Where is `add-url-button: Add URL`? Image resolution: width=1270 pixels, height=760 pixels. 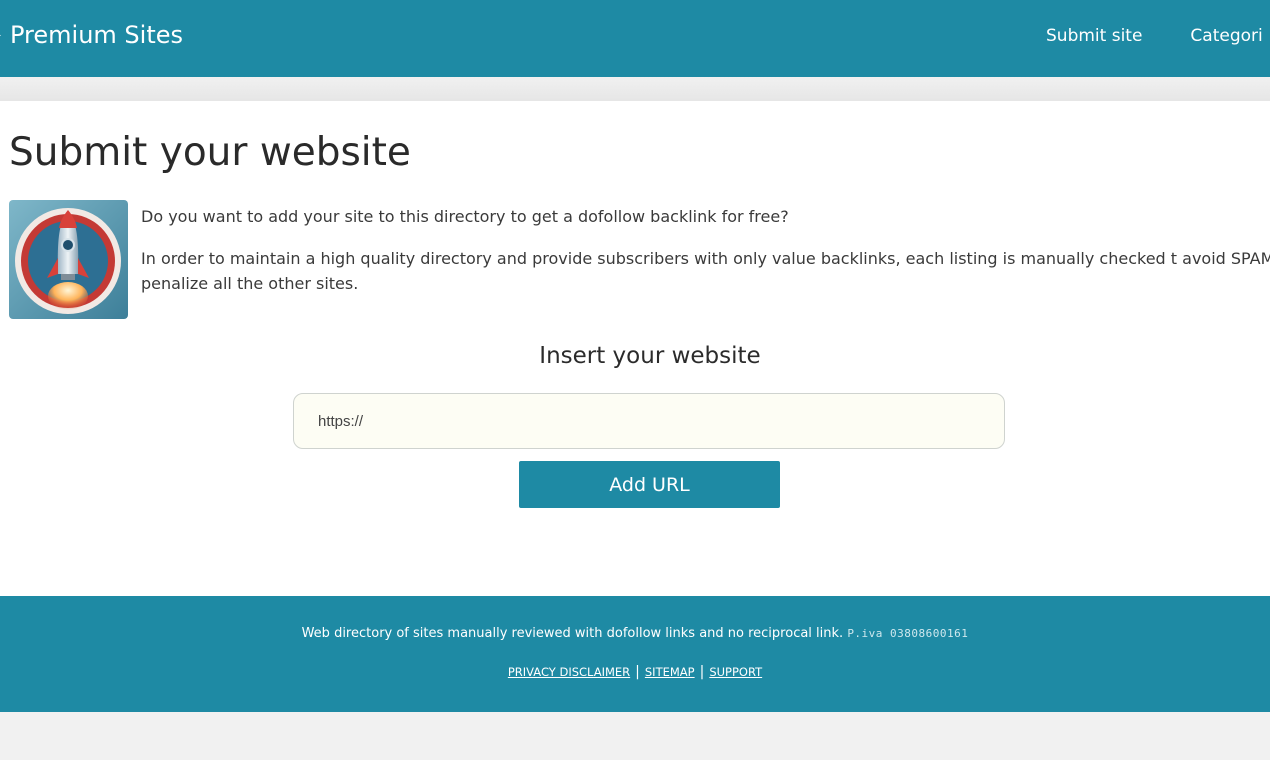 add-url-button: Add URL is located at coordinates (649, 484).